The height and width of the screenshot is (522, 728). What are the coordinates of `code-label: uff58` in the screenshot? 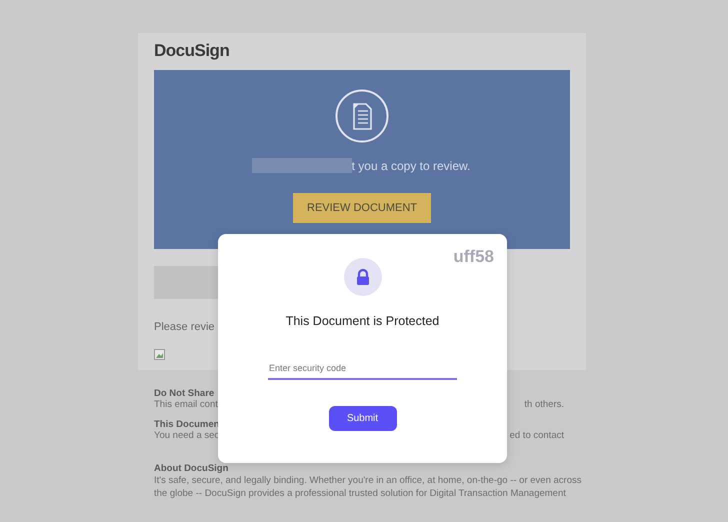 It's located at (473, 257).